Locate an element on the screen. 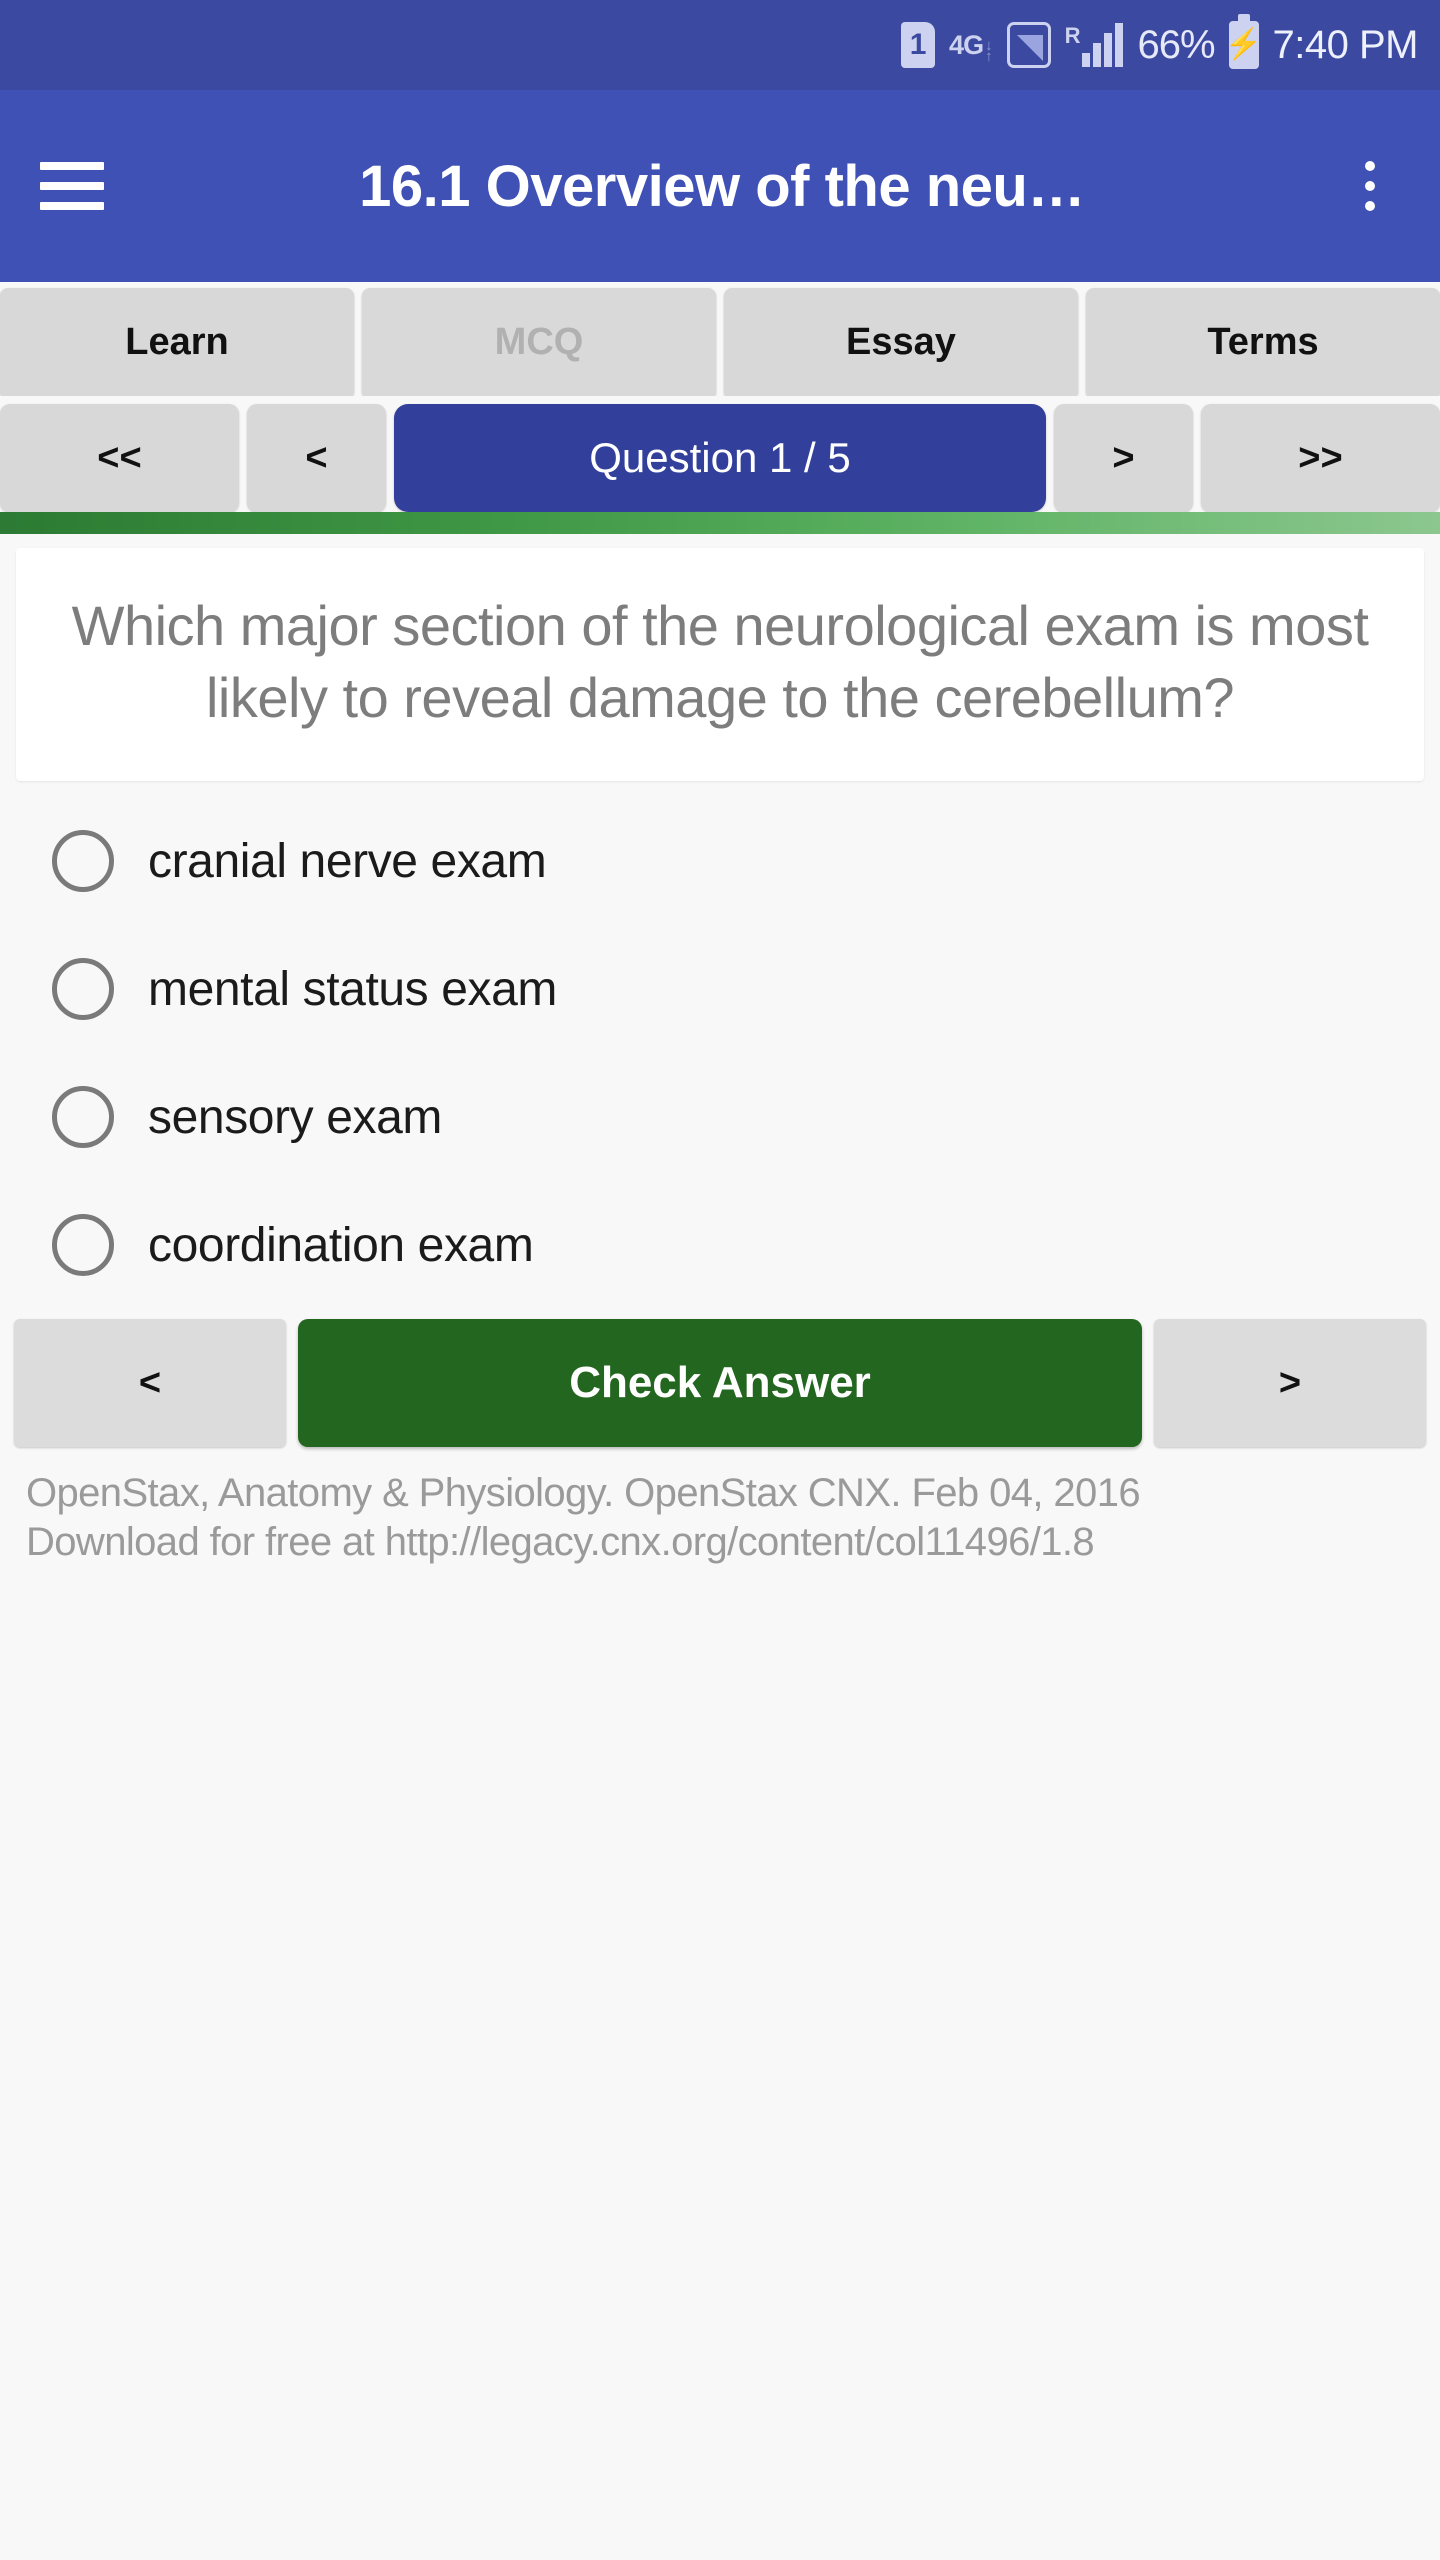 This screenshot has width=1440, height=2560. question-counter-button: Question 1 / 5 is located at coordinates (720, 458).